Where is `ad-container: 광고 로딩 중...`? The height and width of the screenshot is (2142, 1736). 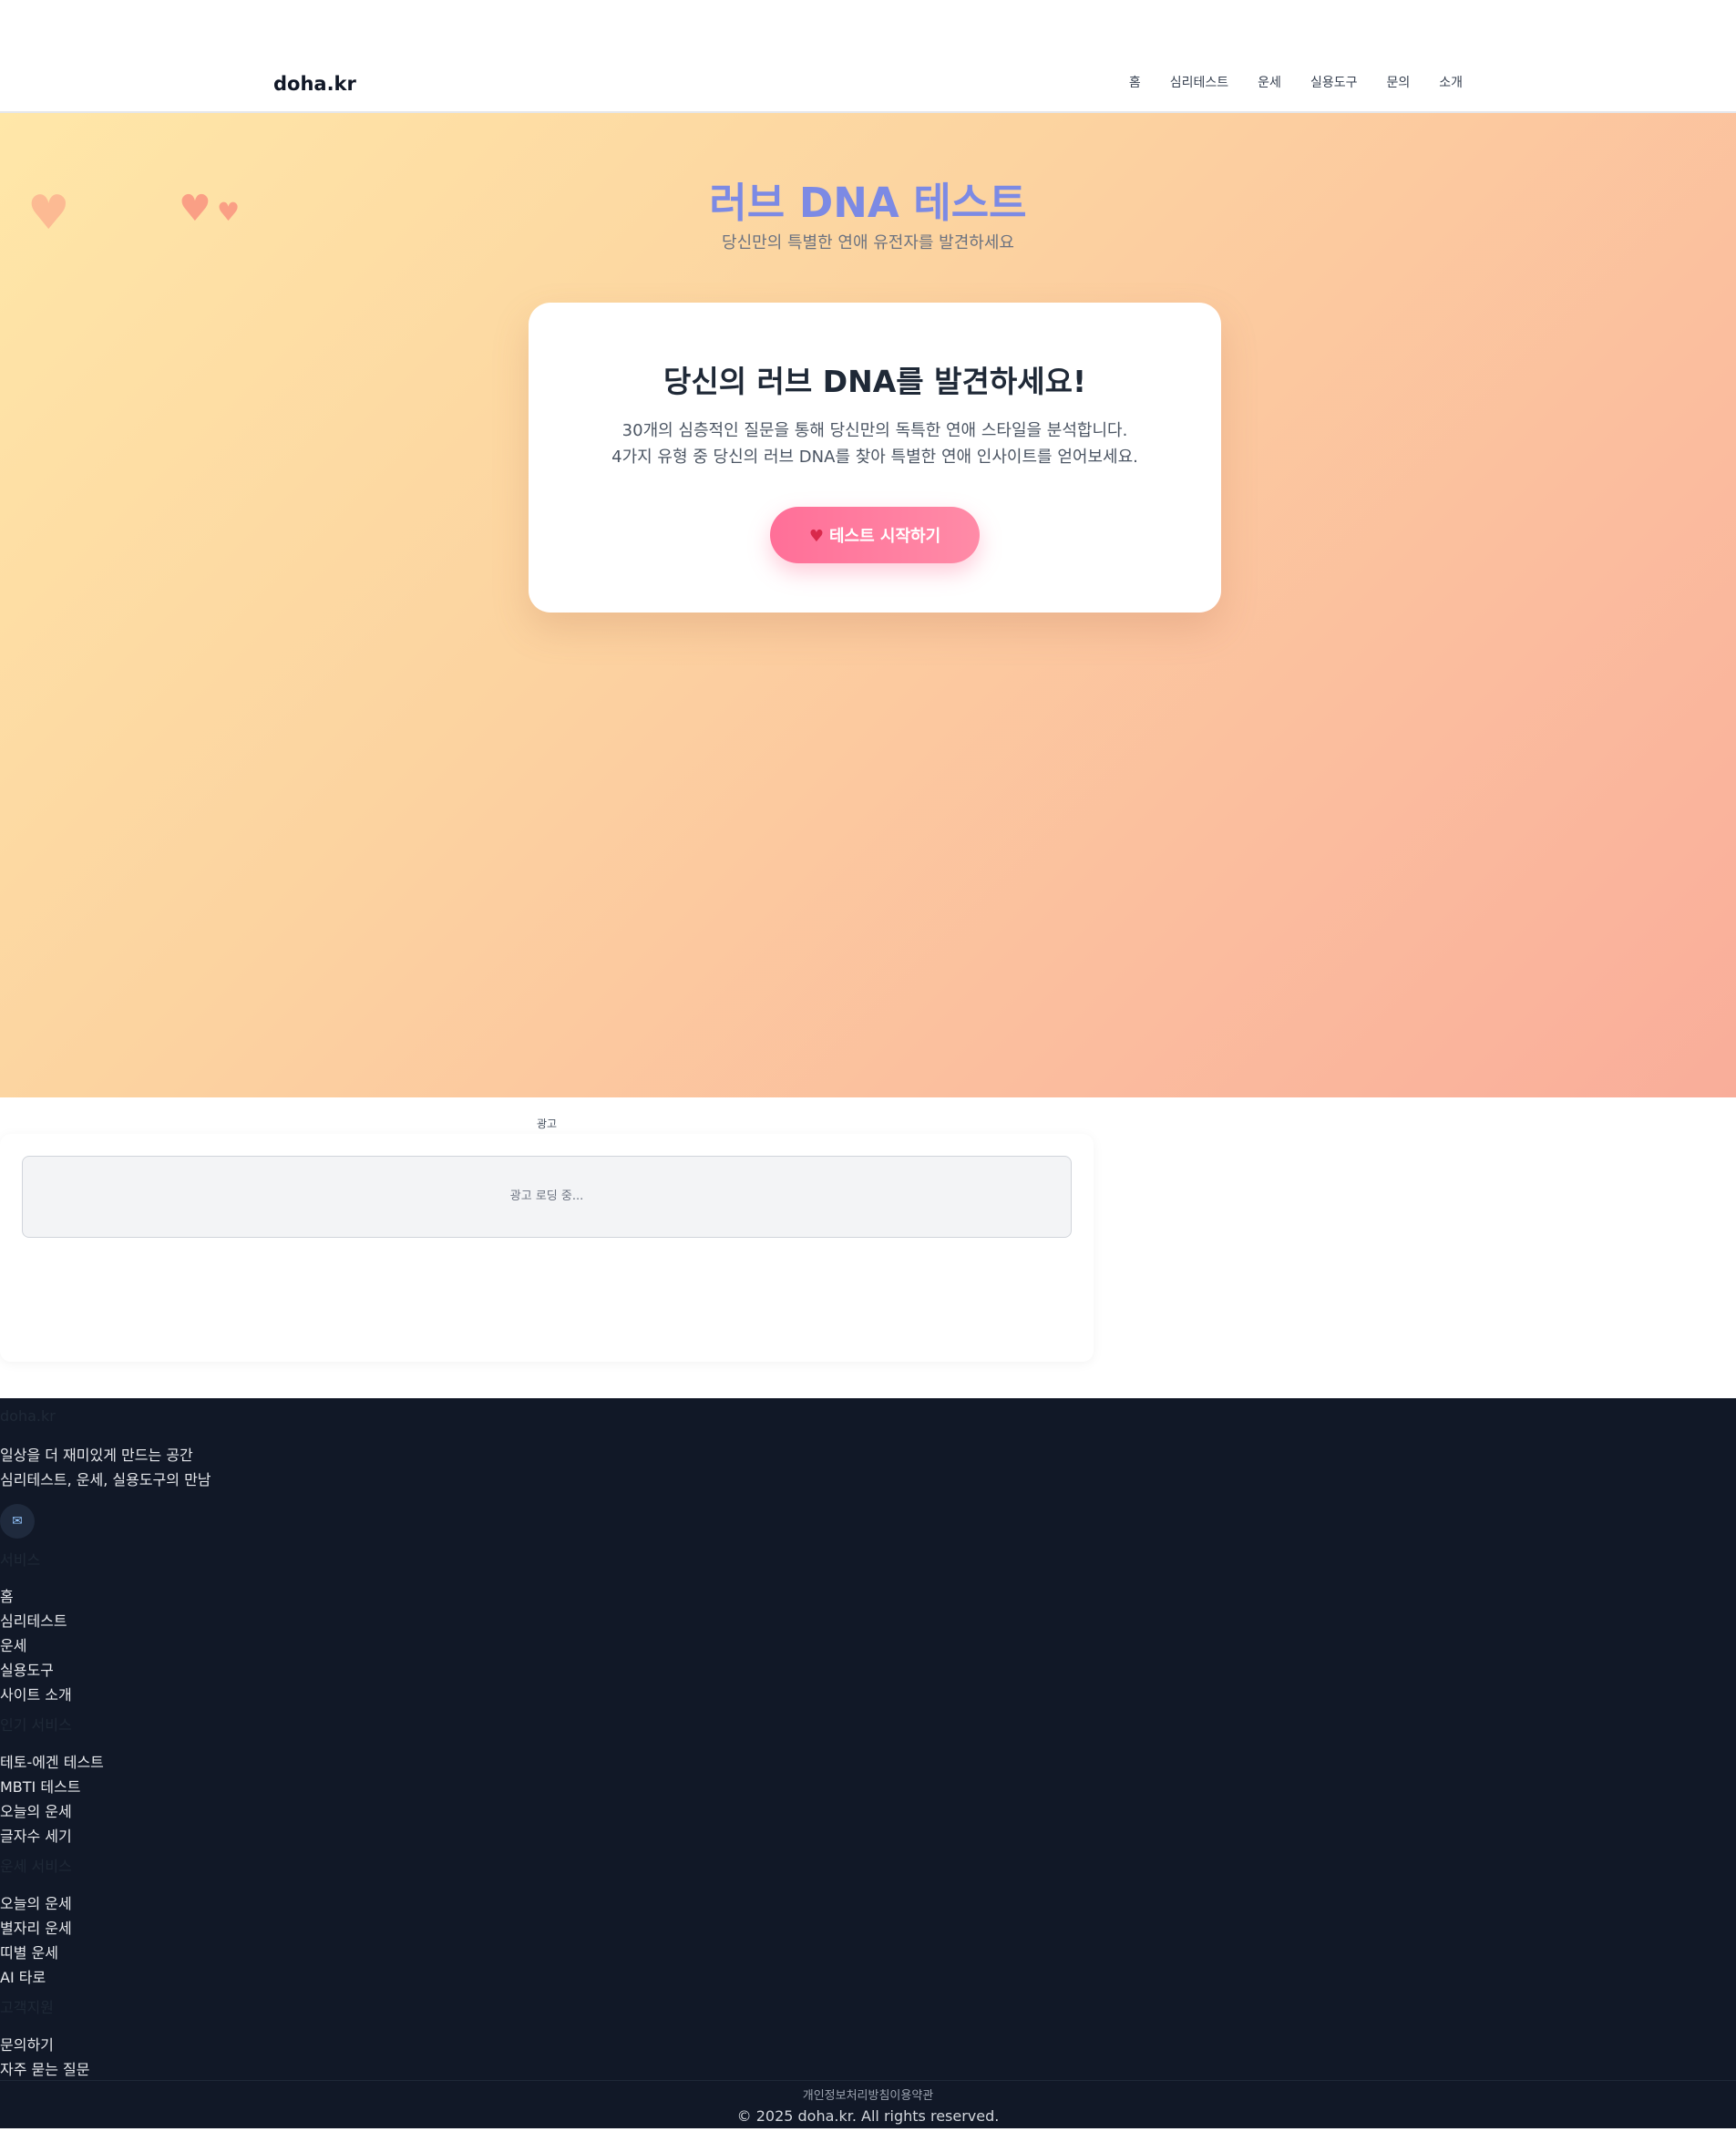 ad-container: 광고 로딩 중... is located at coordinates (547, 1248).